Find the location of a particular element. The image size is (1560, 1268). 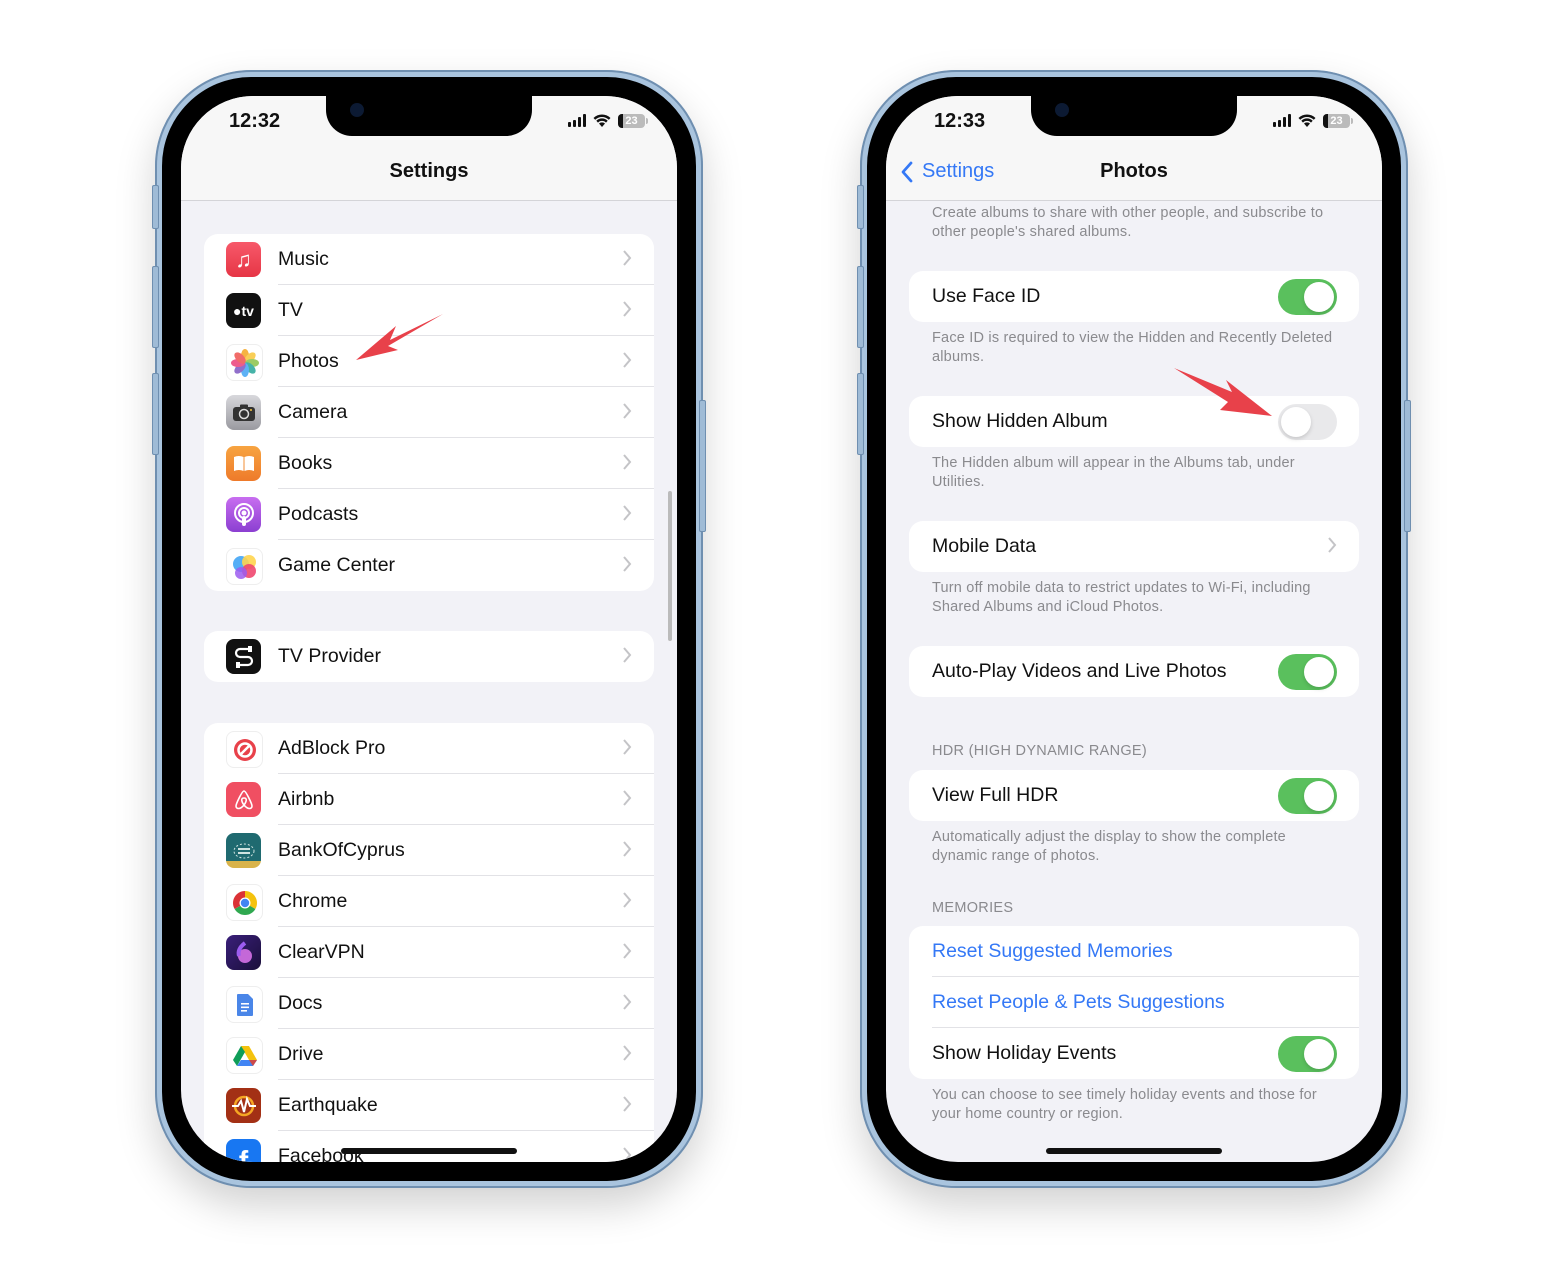

settings-item-chrome: Chrome is located at coordinates (429, 901).